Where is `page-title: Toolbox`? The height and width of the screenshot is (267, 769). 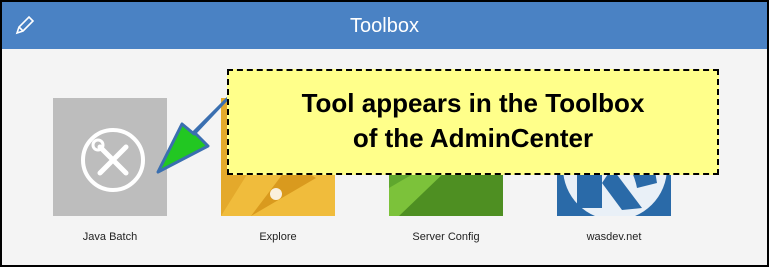
page-title: Toolbox is located at coordinates (384, 26).